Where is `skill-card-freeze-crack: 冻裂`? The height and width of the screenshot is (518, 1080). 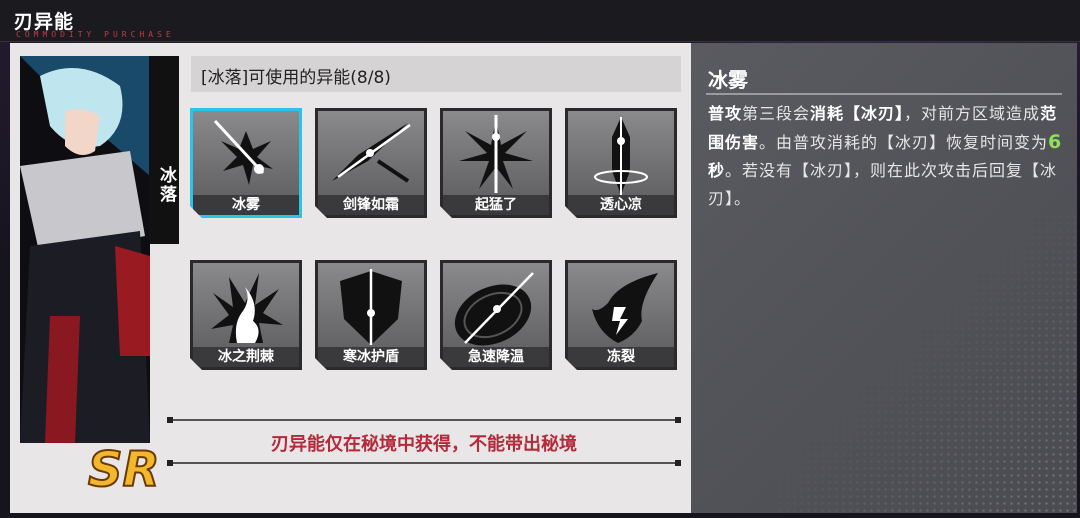
skill-card-freeze-crack: 冻裂 is located at coordinates (621, 315).